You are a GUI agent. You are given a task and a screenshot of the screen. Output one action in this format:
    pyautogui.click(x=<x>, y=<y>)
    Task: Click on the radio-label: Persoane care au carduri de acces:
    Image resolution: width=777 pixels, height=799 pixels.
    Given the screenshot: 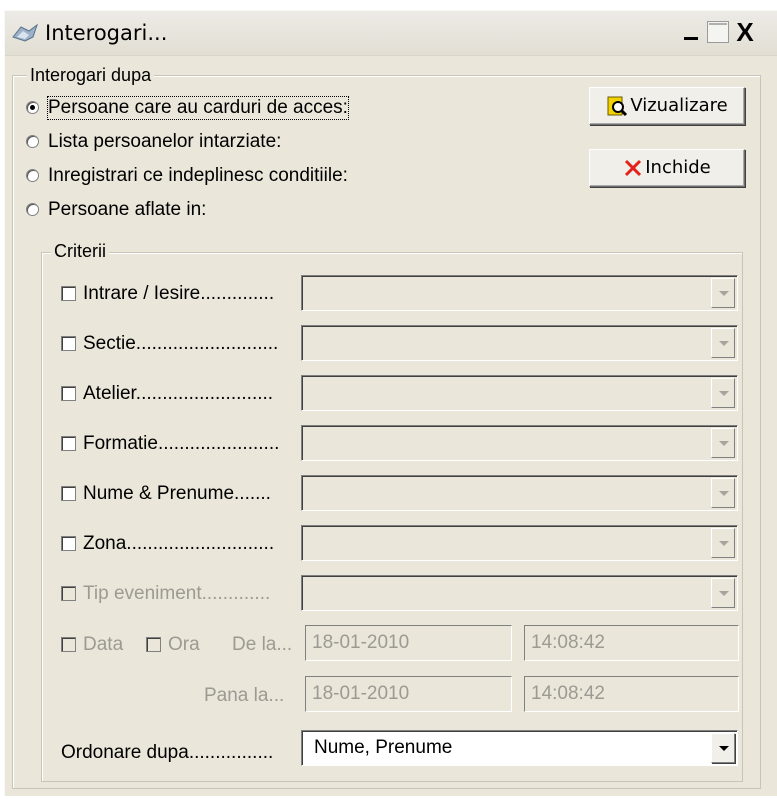 What is the action you would take?
    pyautogui.click(x=198, y=108)
    